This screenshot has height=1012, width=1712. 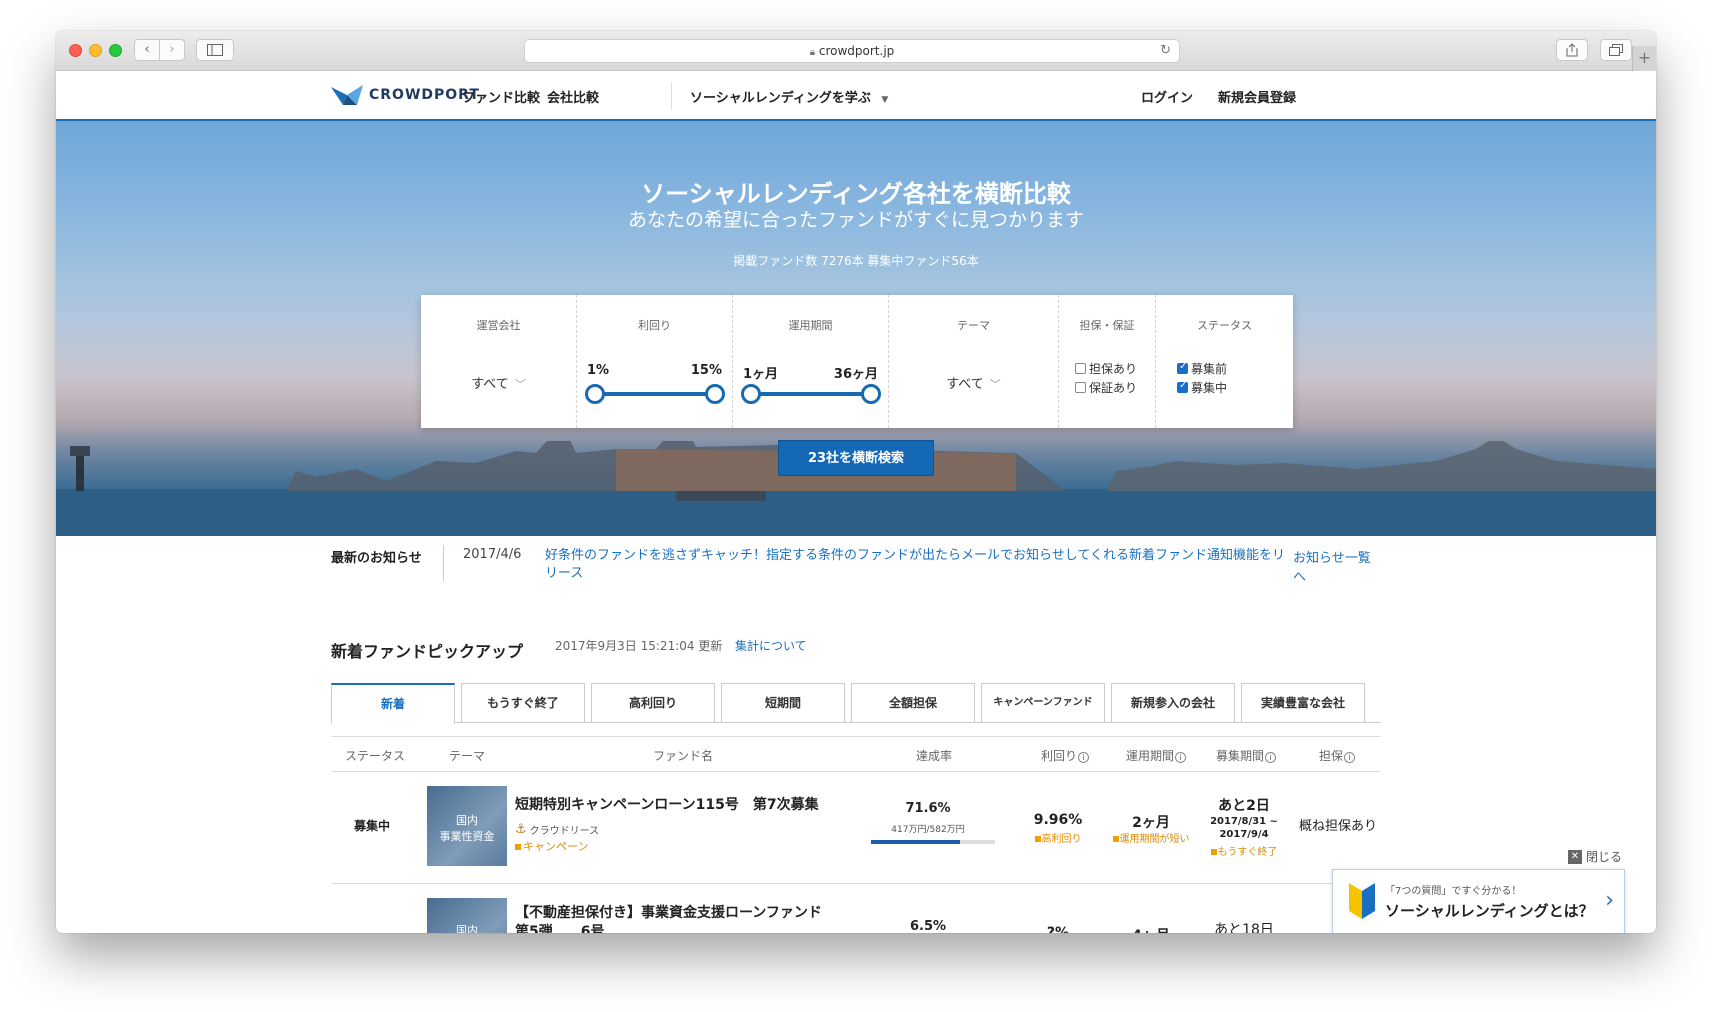 I want to click on col-period: 募集期間 i, so click(x=1246, y=755).